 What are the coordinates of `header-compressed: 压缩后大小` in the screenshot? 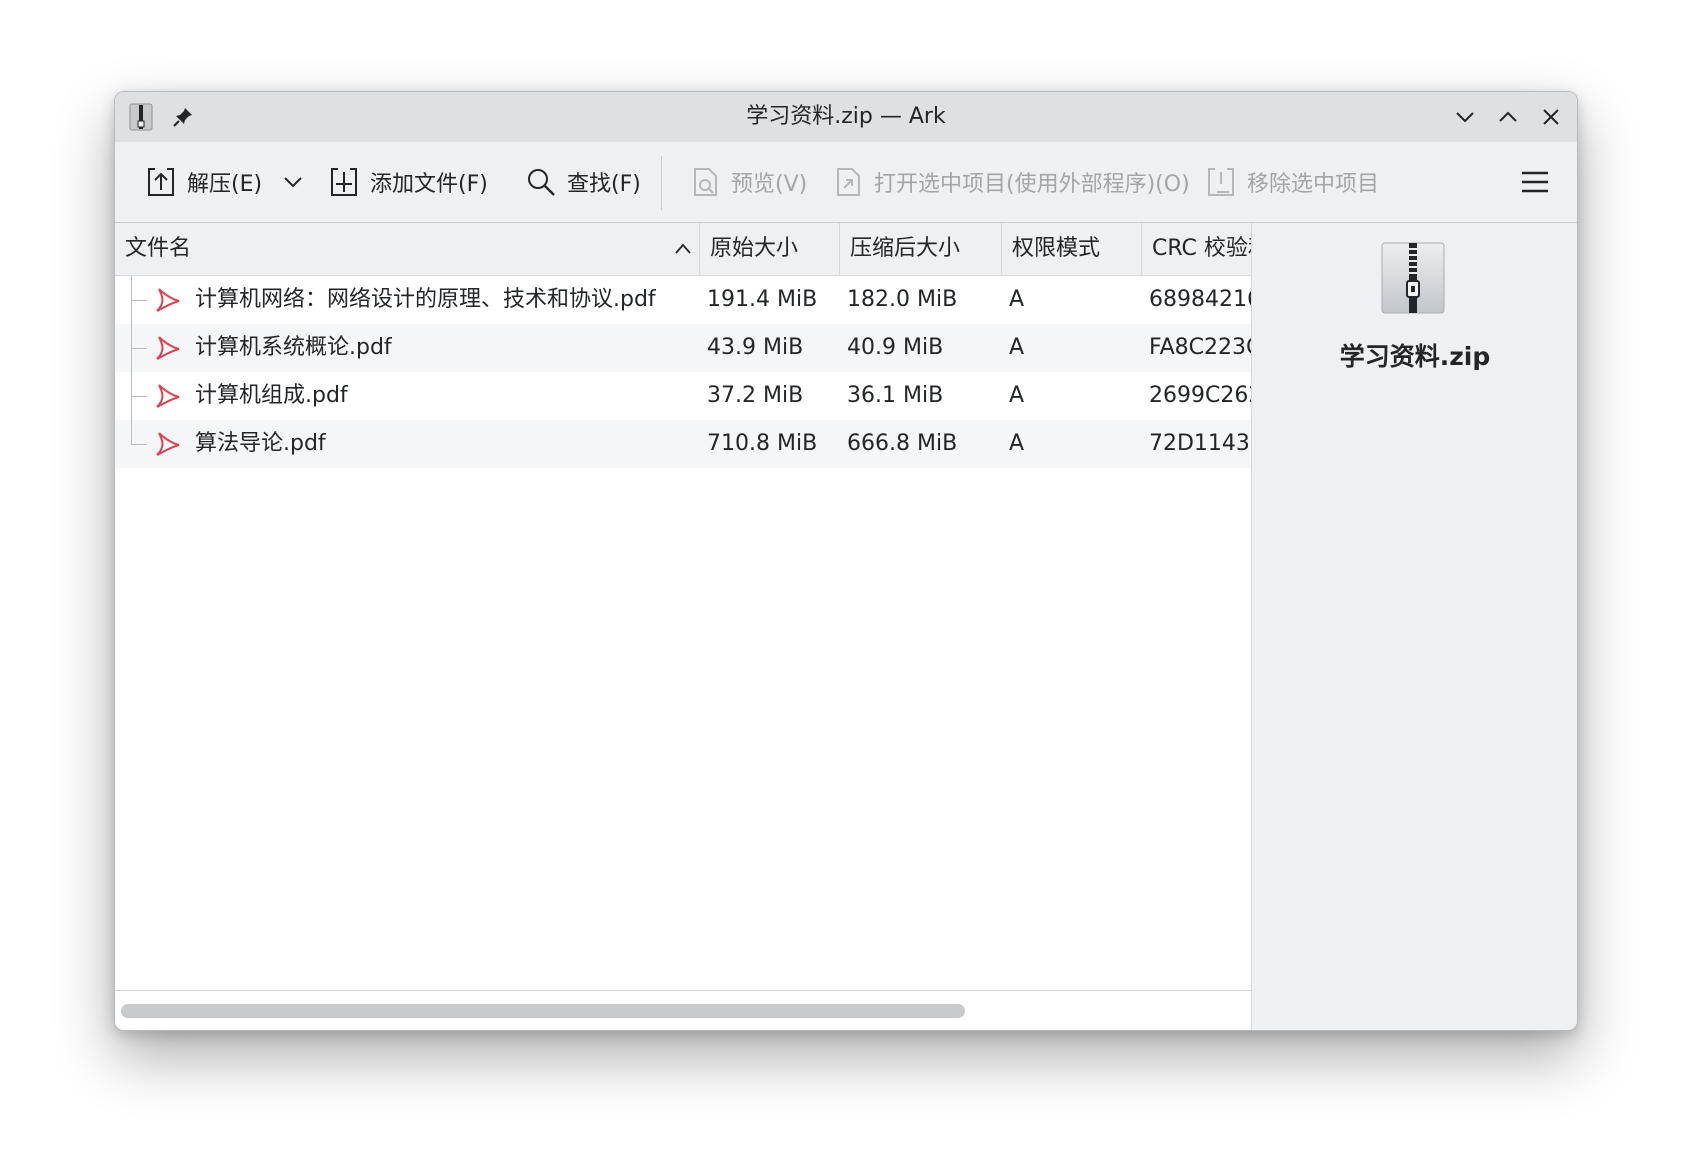 It's located at (921, 249).